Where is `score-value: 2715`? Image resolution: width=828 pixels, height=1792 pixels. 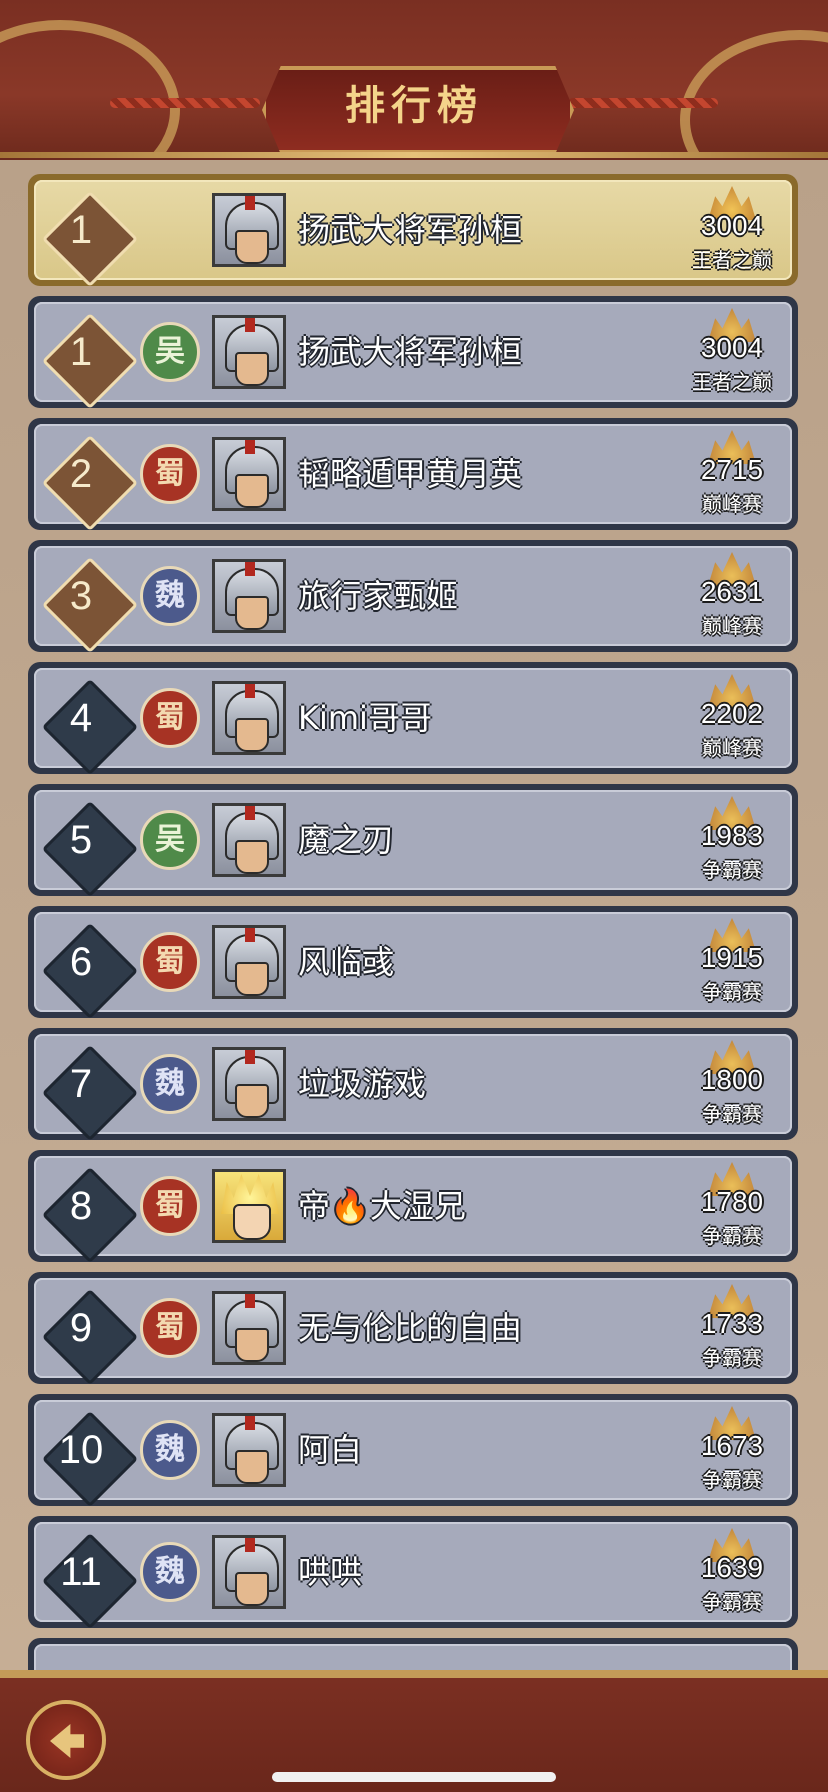
score-value: 2715 is located at coordinates (732, 469).